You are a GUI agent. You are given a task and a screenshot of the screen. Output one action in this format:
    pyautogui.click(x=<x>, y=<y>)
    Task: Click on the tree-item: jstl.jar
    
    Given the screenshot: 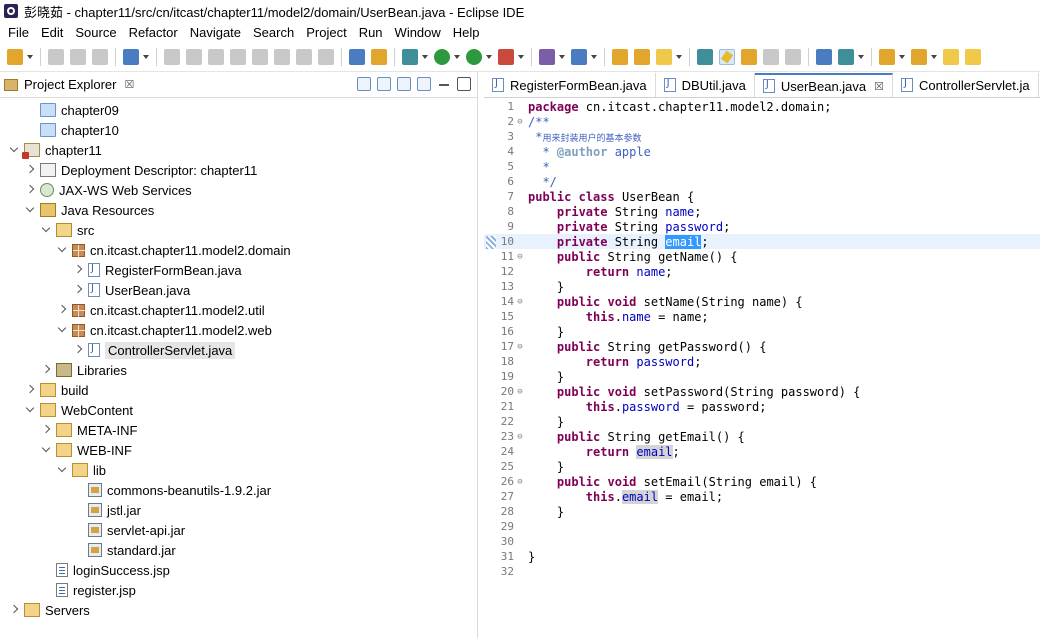 What is the action you would take?
    pyautogui.click(x=239, y=510)
    